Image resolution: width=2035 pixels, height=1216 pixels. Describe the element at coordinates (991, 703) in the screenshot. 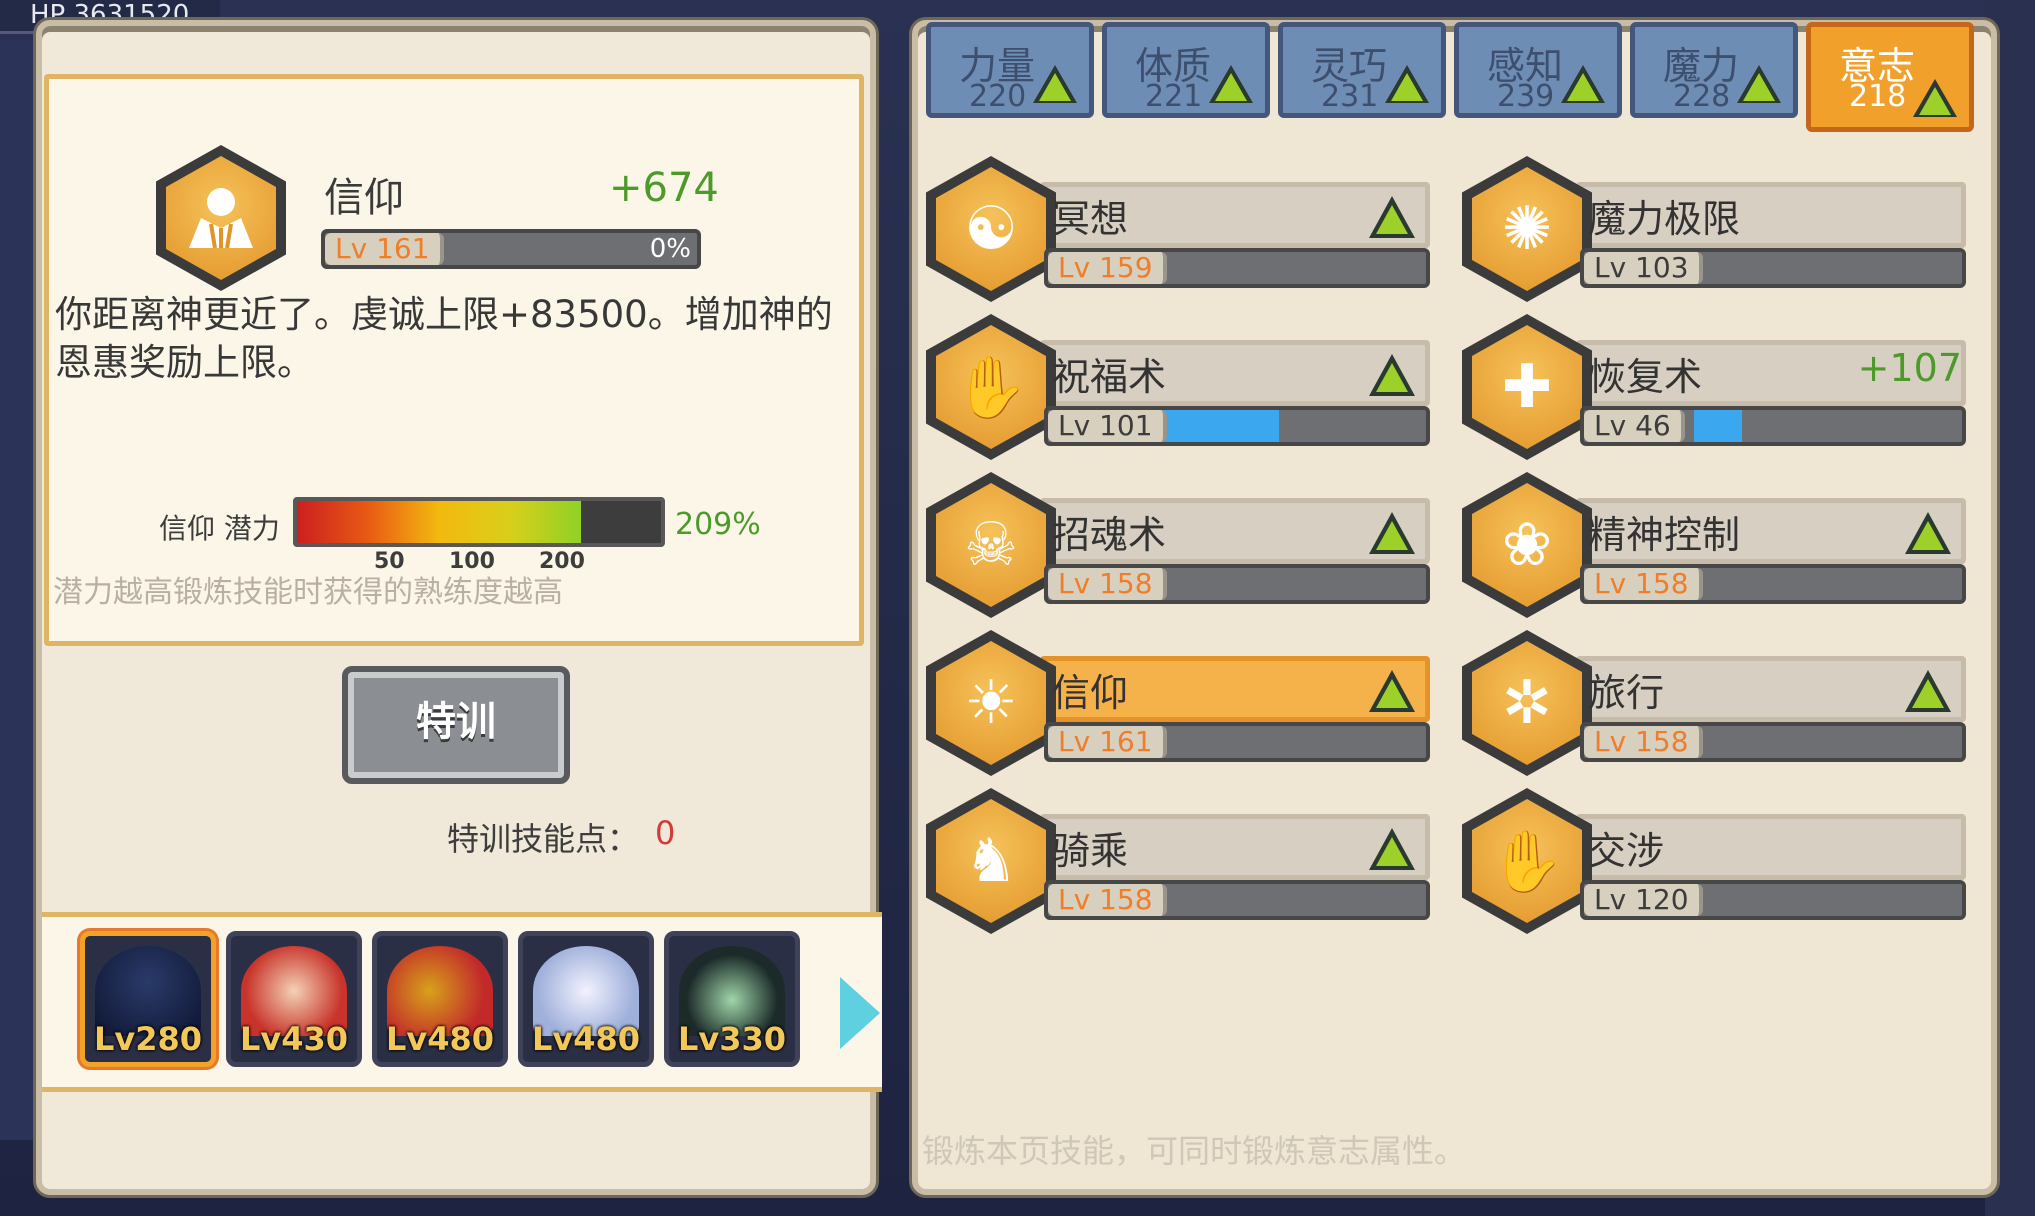

I see `faith-icon: ☀` at that location.